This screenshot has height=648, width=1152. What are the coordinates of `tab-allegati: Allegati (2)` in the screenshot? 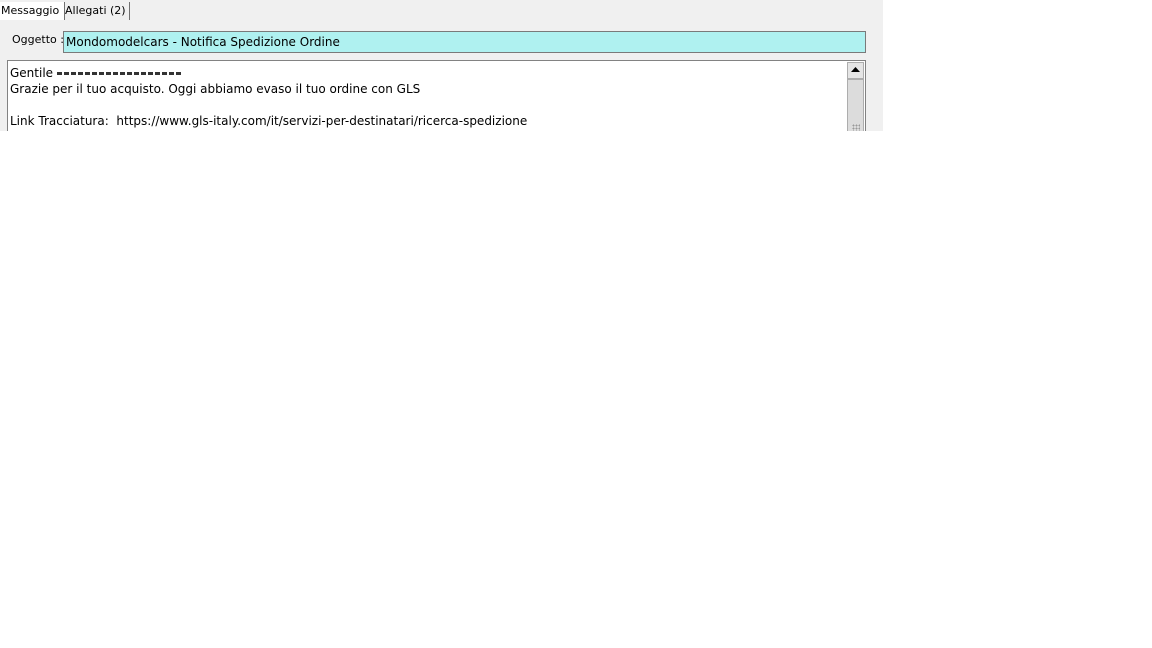 It's located at (96, 11).